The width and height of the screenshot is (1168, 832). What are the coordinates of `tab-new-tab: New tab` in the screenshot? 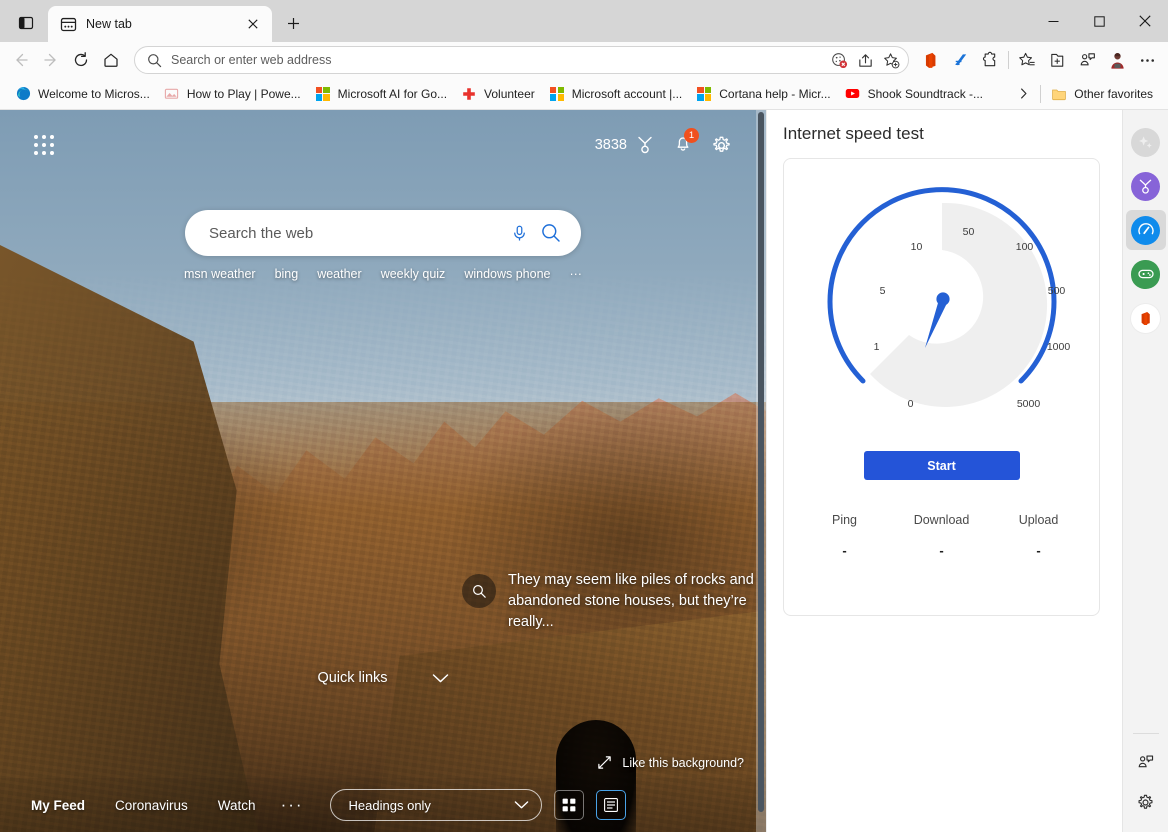 It's located at (160, 24).